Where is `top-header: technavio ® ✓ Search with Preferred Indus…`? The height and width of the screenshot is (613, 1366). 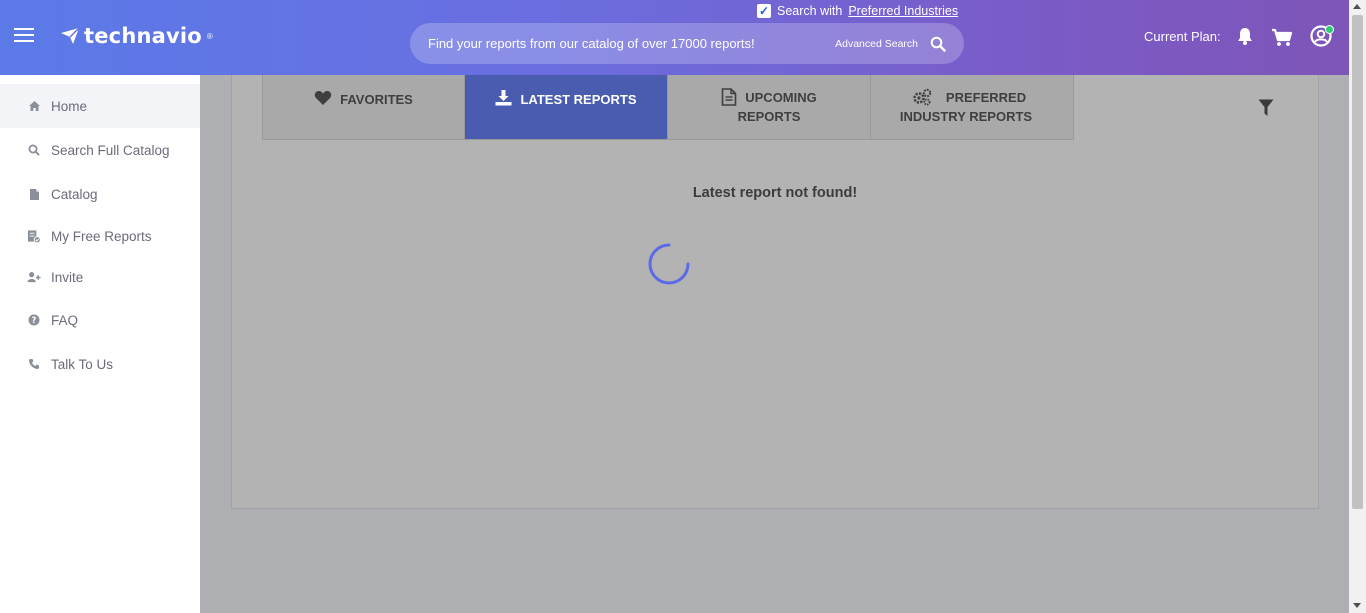
top-header: technavio ® ✓ Search with Preferred Indus… is located at coordinates (674, 37).